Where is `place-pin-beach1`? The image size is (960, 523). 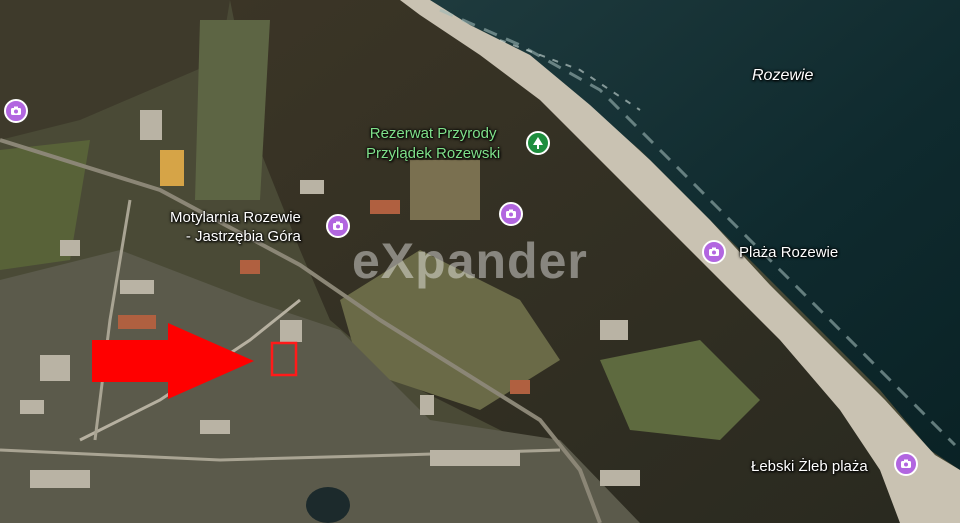
place-pin-beach1 is located at coordinates (714, 252).